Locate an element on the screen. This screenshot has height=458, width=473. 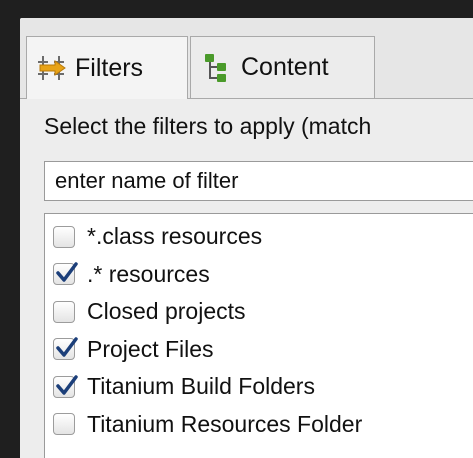
filter-row-titanium-build-folders: Titanium Build Folders is located at coordinates (259, 387).